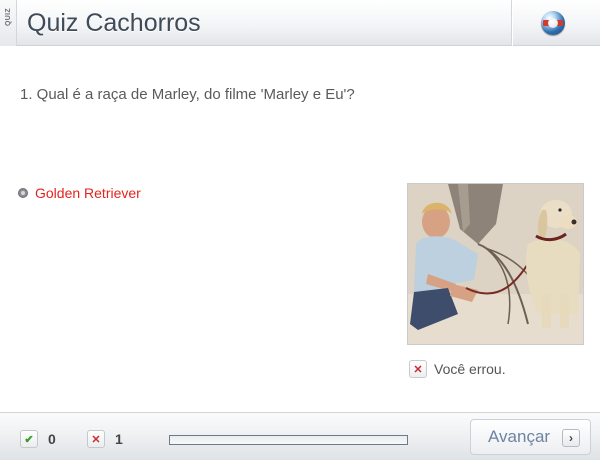 The width and height of the screenshot is (600, 460). I want to click on footer: ✔ 0 ✕ 1 Avançar ›, so click(300, 436).